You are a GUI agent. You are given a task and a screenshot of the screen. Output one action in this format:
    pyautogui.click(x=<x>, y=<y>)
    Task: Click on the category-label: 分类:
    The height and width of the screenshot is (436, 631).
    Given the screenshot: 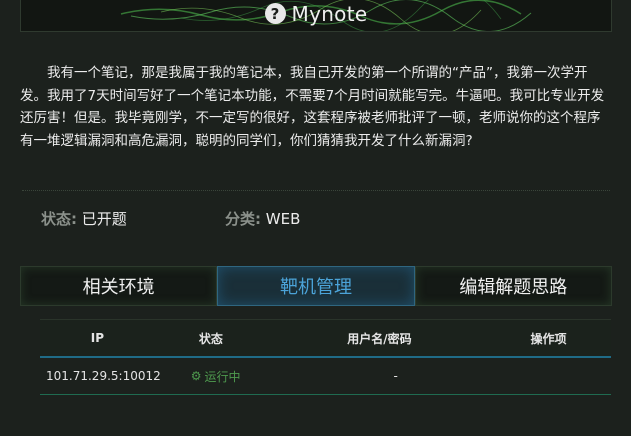 What is the action you would take?
    pyautogui.click(x=243, y=219)
    